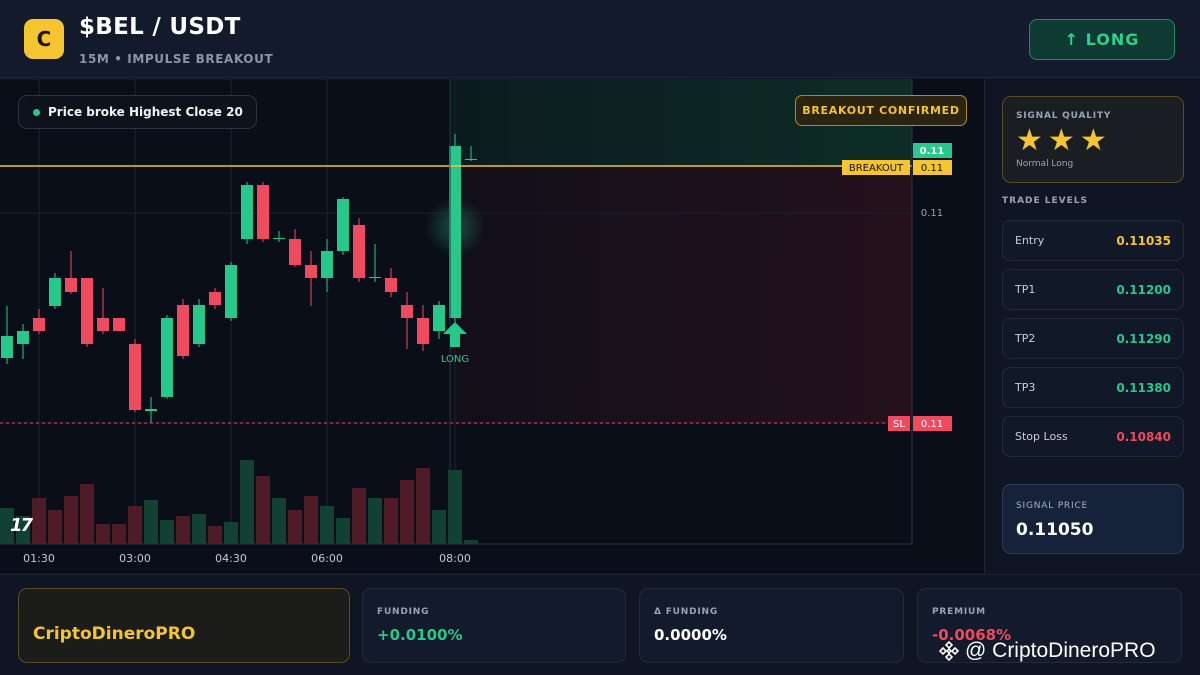 The height and width of the screenshot is (675, 1200). Describe the element at coordinates (36, 112) in the screenshot. I see `status-dot-icon` at that location.